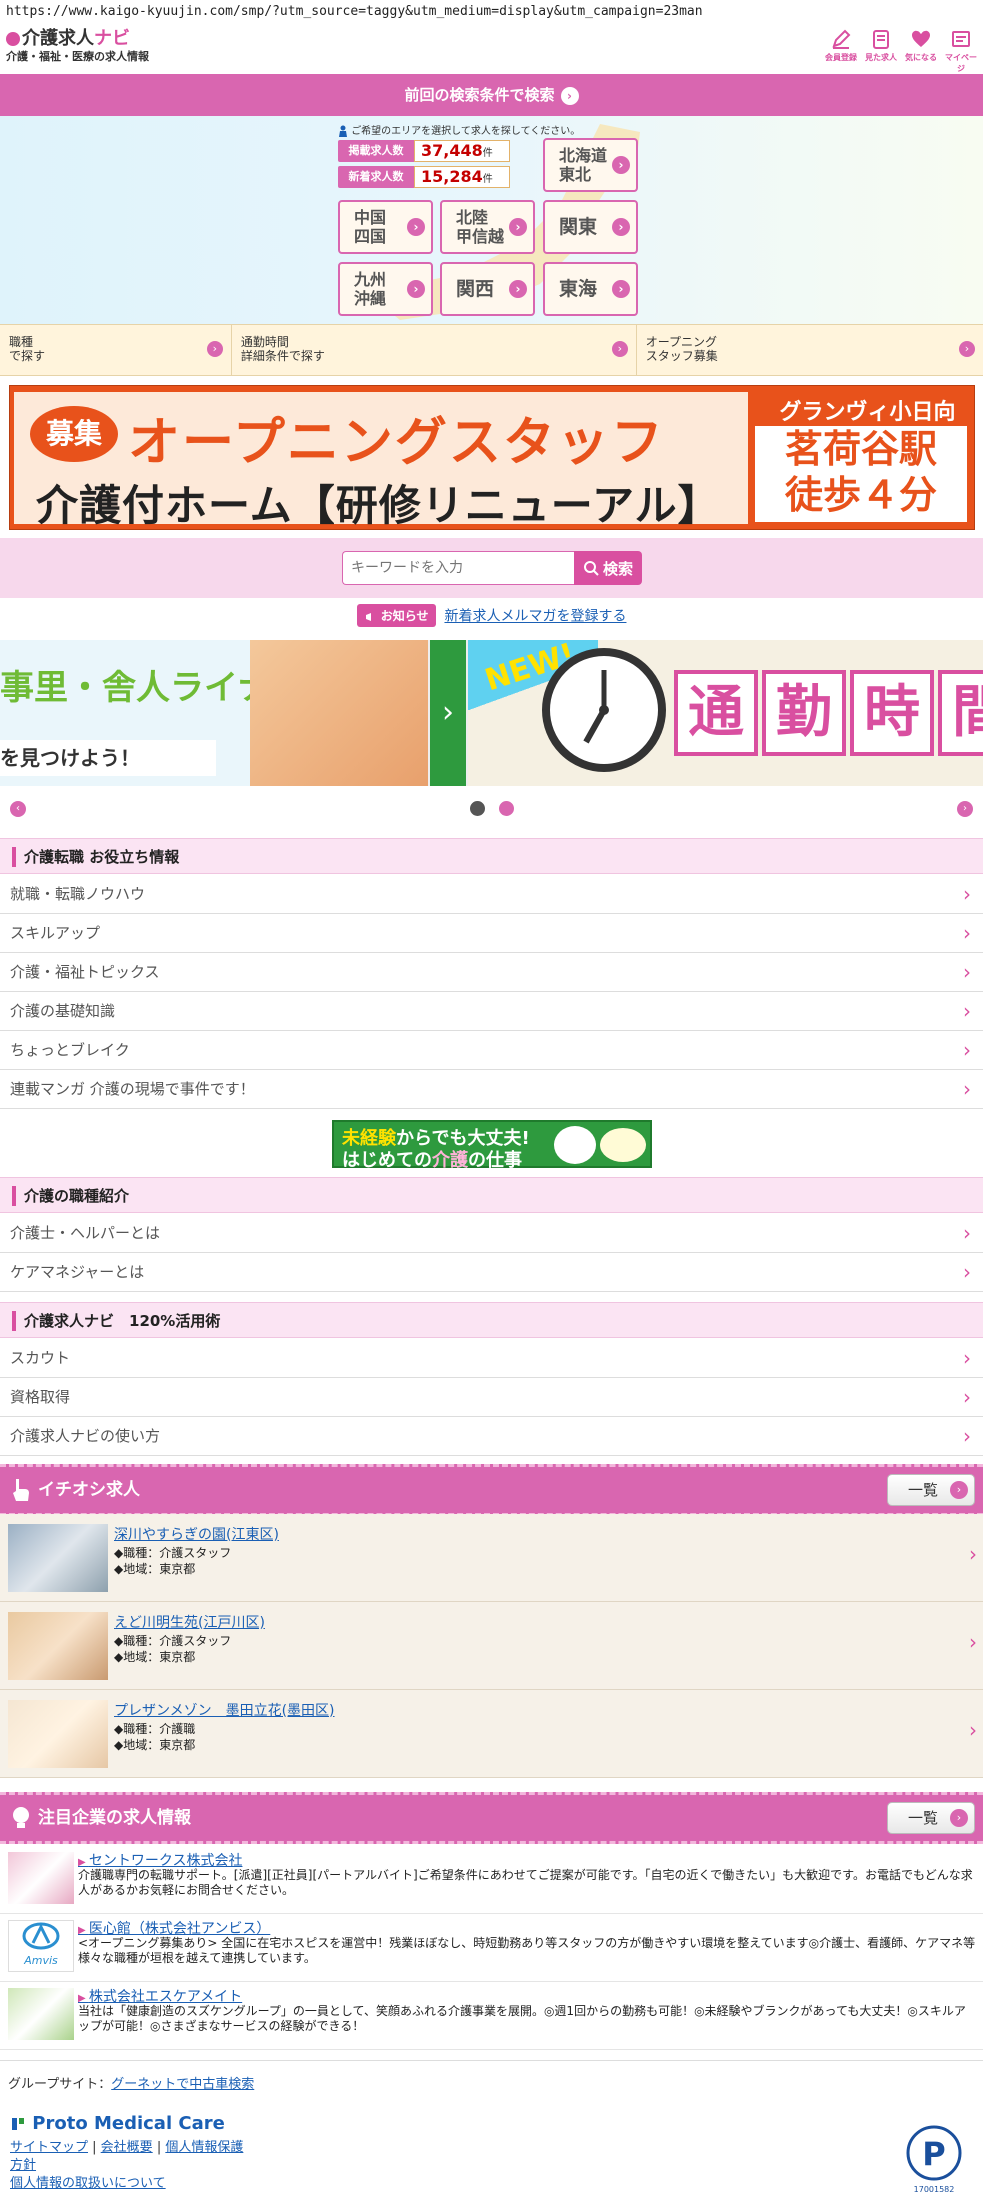  Describe the element at coordinates (385, 289) in the screenshot. I see `region-kyushu-okinawa: 九州 沖縄 ›` at that location.